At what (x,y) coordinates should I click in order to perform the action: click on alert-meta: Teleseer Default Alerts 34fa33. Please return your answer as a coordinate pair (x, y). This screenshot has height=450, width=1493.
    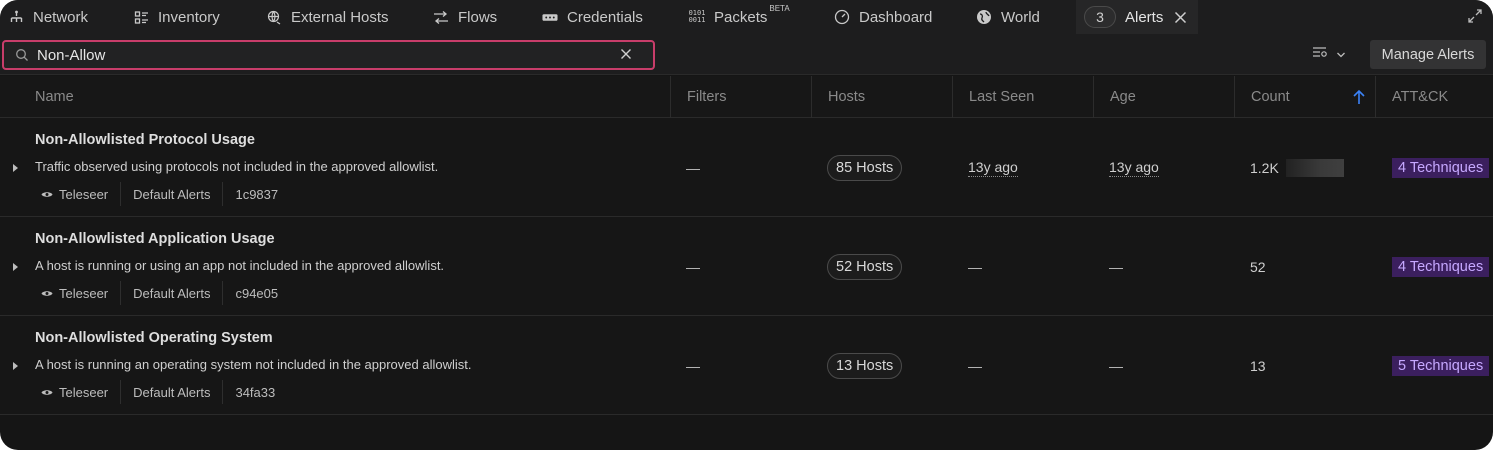
    Looking at the image, I should click on (161, 392).